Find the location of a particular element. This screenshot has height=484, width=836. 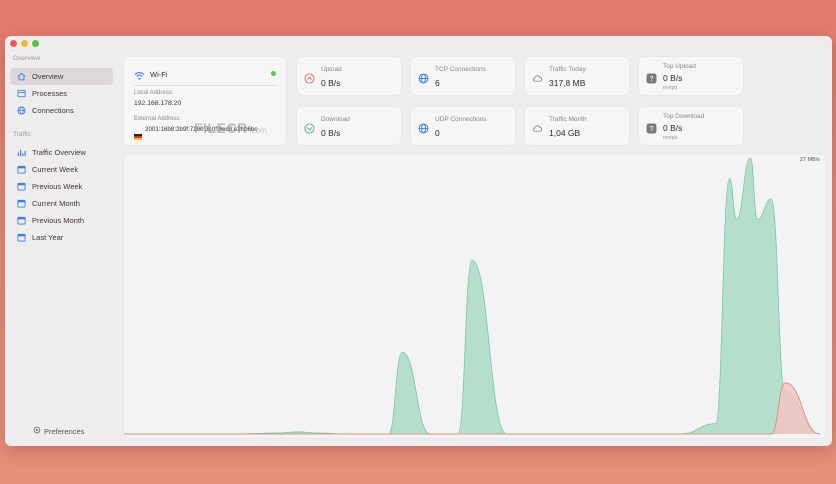

upload-icon is located at coordinates (309, 77).